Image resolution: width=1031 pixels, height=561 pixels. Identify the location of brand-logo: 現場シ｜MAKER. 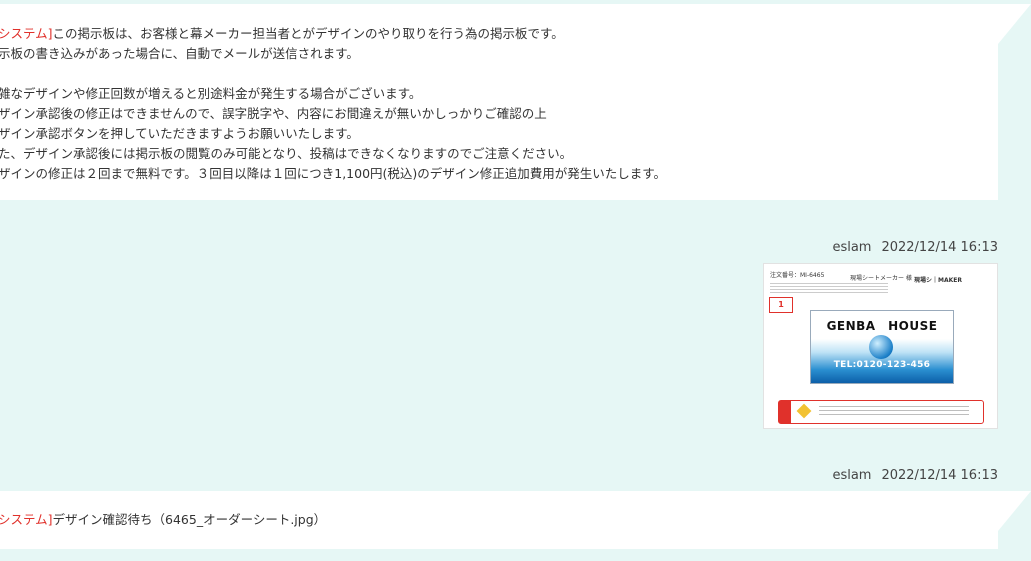
(938, 280).